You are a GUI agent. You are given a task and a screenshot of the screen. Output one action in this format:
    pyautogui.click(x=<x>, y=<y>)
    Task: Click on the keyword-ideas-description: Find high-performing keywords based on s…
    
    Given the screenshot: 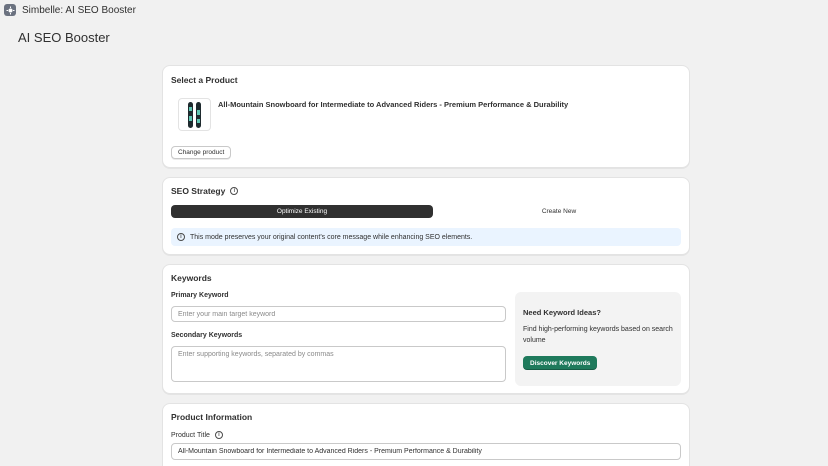 What is the action you would take?
    pyautogui.click(x=598, y=335)
    